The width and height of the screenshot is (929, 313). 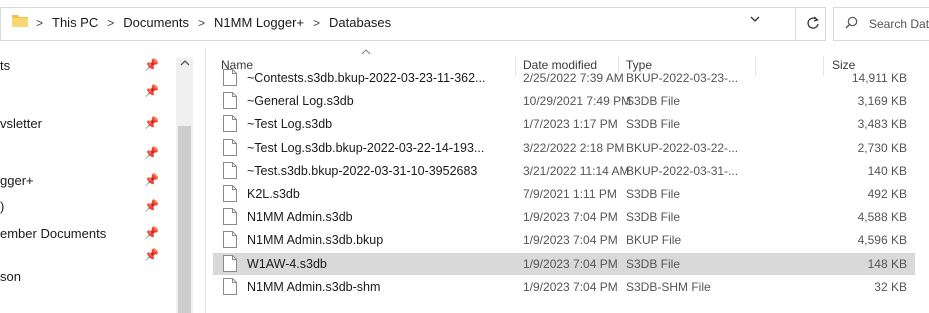 I want to click on search-placeholder: Search Databases, so click(x=899, y=24).